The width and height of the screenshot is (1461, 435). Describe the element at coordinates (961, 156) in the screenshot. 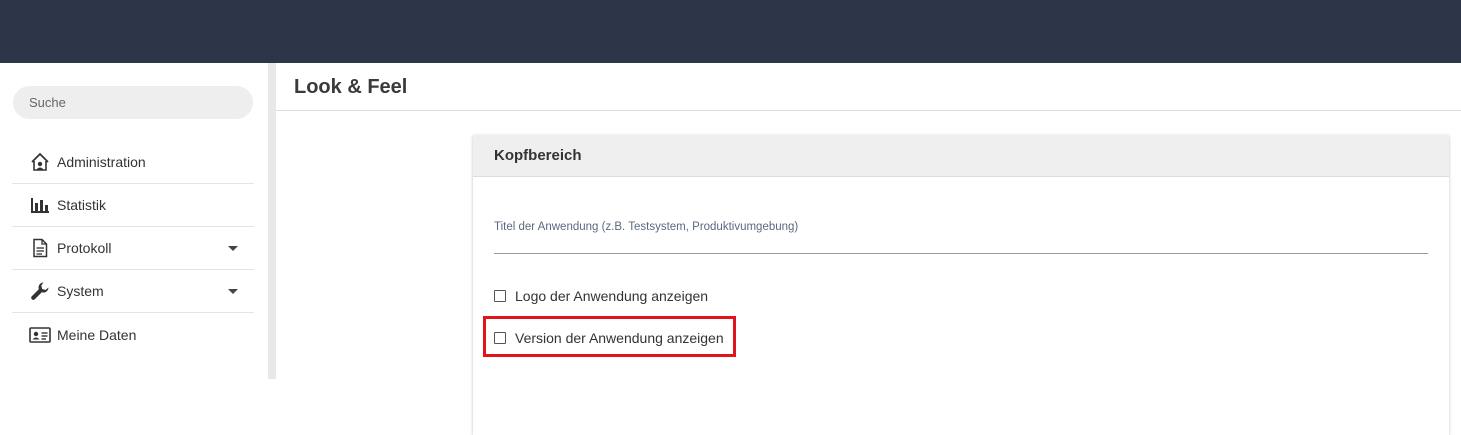

I see `card-title: Kopfbereich` at that location.